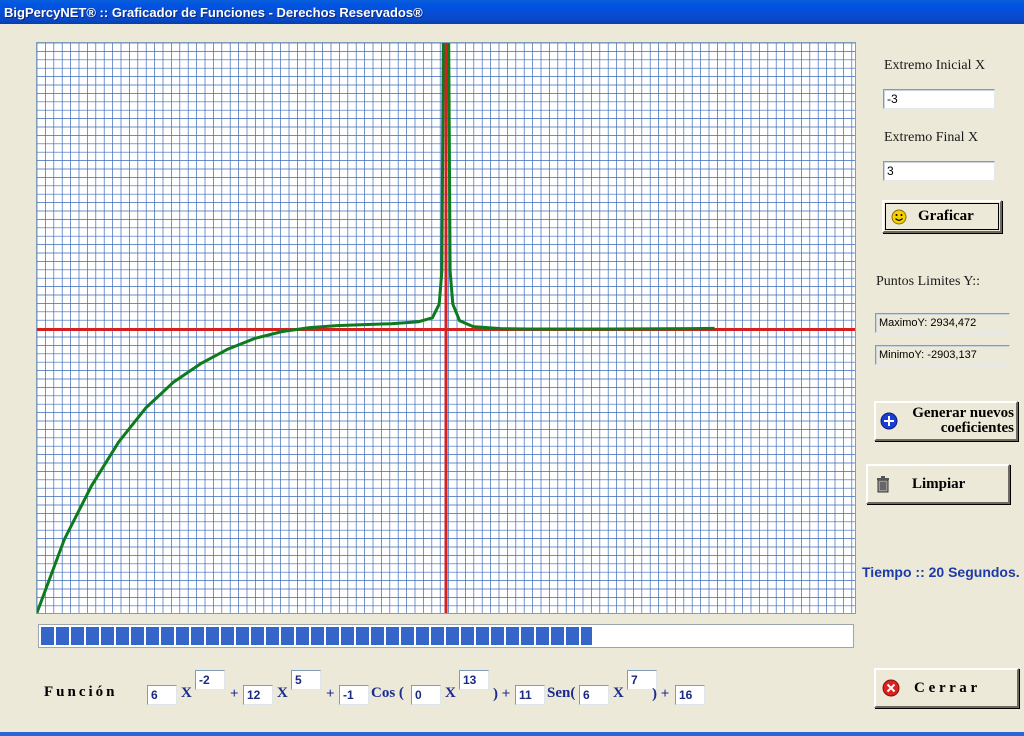 The width and height of the screenshot is (1024, 736). I want to click on coef-input-3: -1, so click(354, 695).